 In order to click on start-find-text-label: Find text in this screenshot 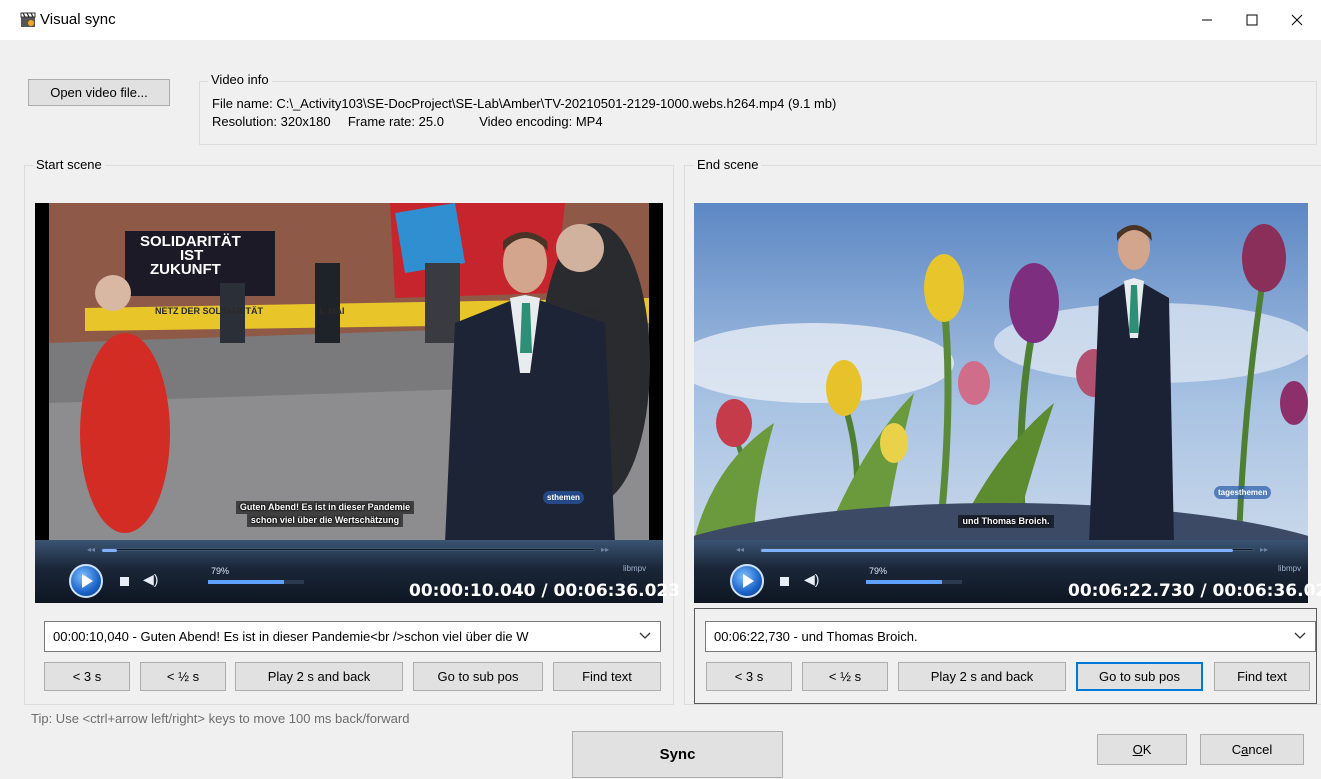, I will do `click(607, 676)`.